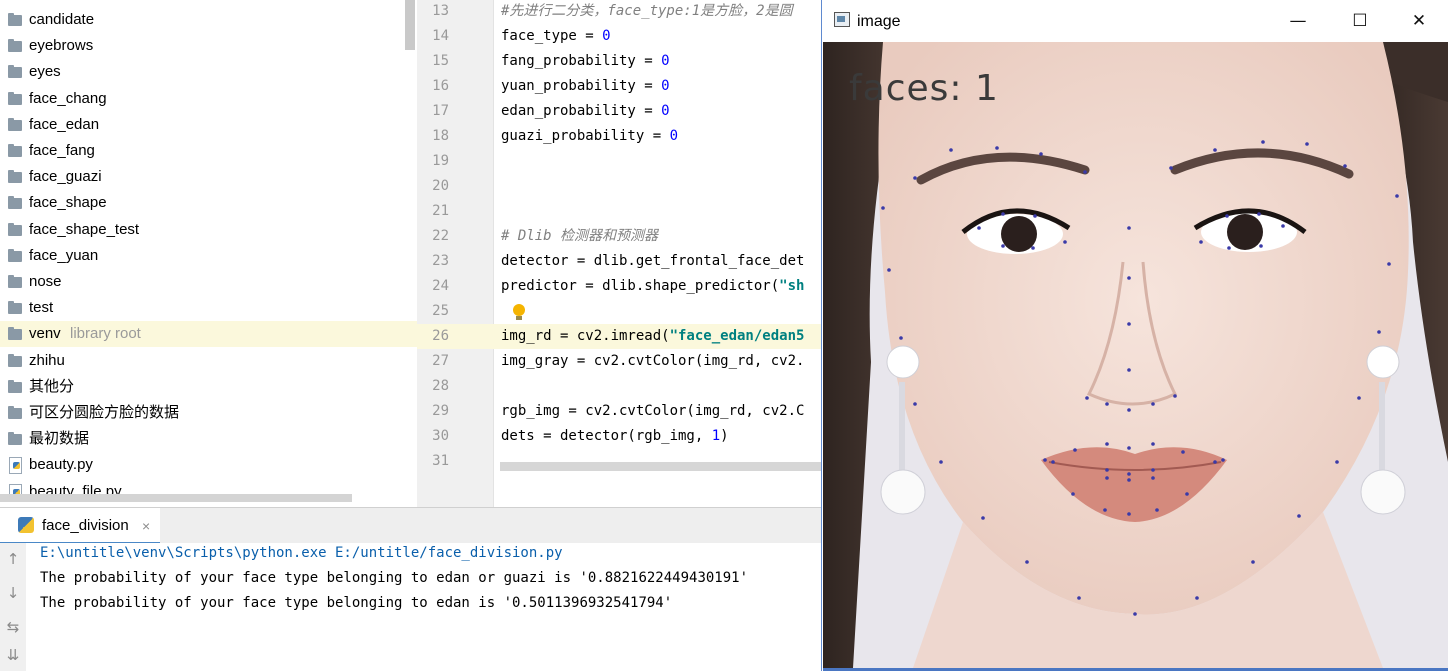 The width and height of the screenshot is (1448, 671). I want to click on code-string: "face_edan/edan5, so click(737, 336).